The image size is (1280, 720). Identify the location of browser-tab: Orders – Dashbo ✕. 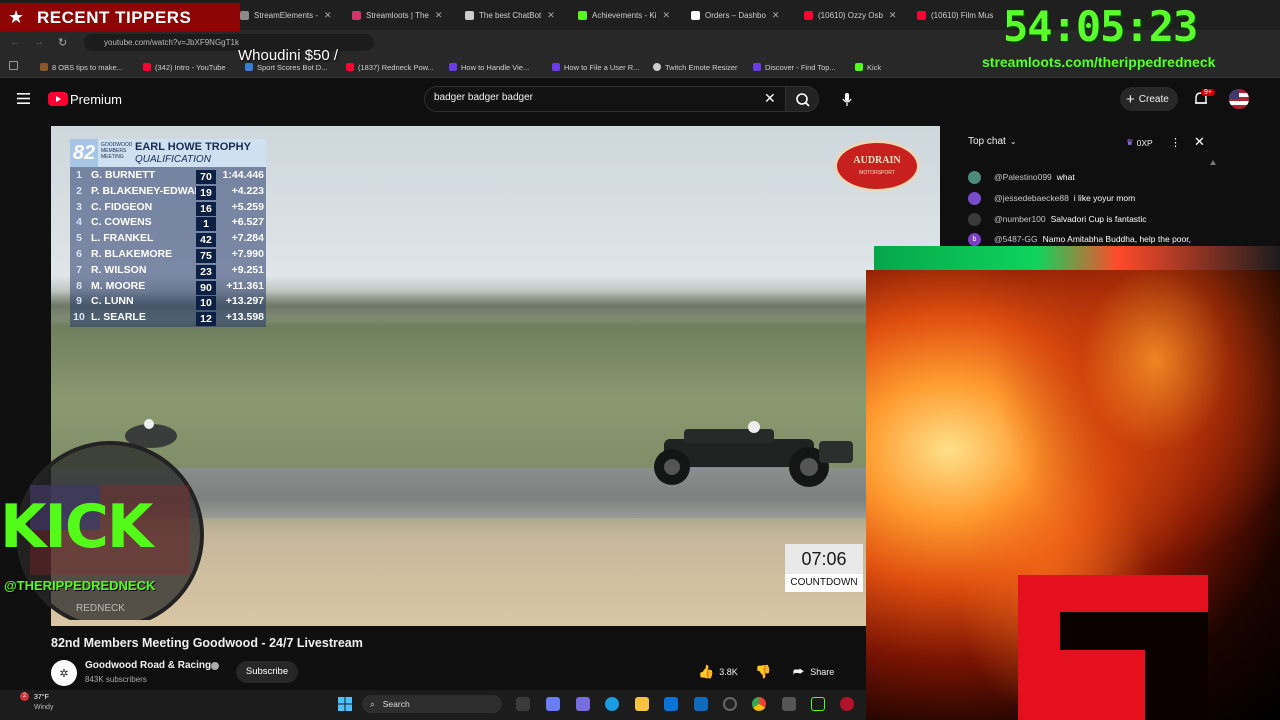
(744, 15).